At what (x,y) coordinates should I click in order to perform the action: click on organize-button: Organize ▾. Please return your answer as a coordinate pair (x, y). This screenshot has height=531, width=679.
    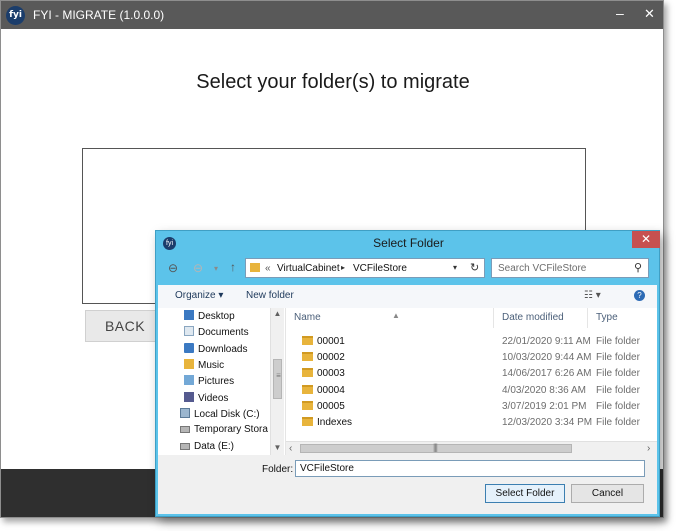
    Looking at the image, I should click on (199, 295).